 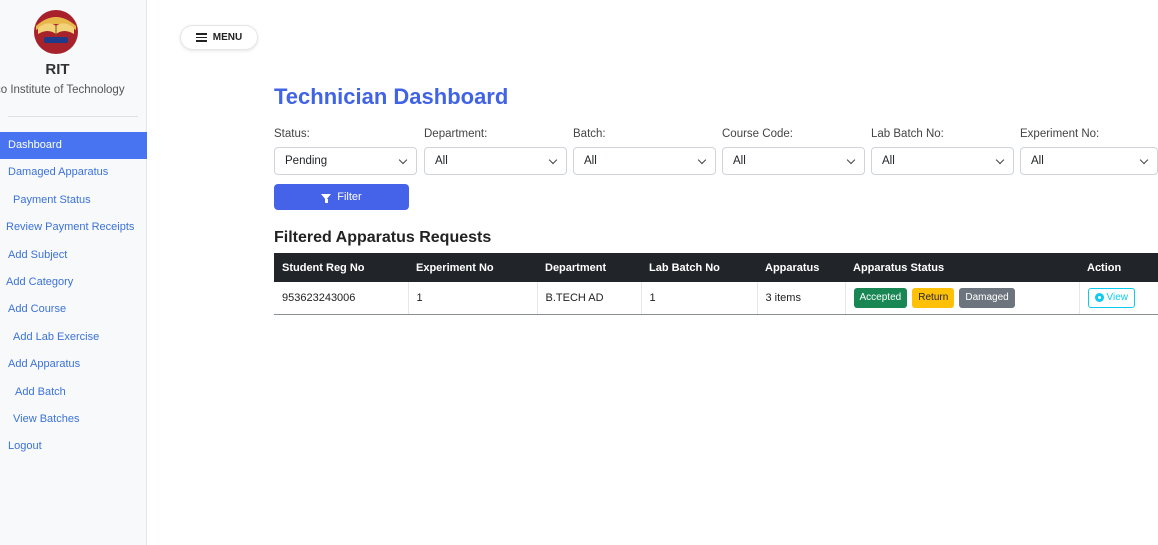 I want to click on course-code-select-value: All, so click(x=739, y=161).